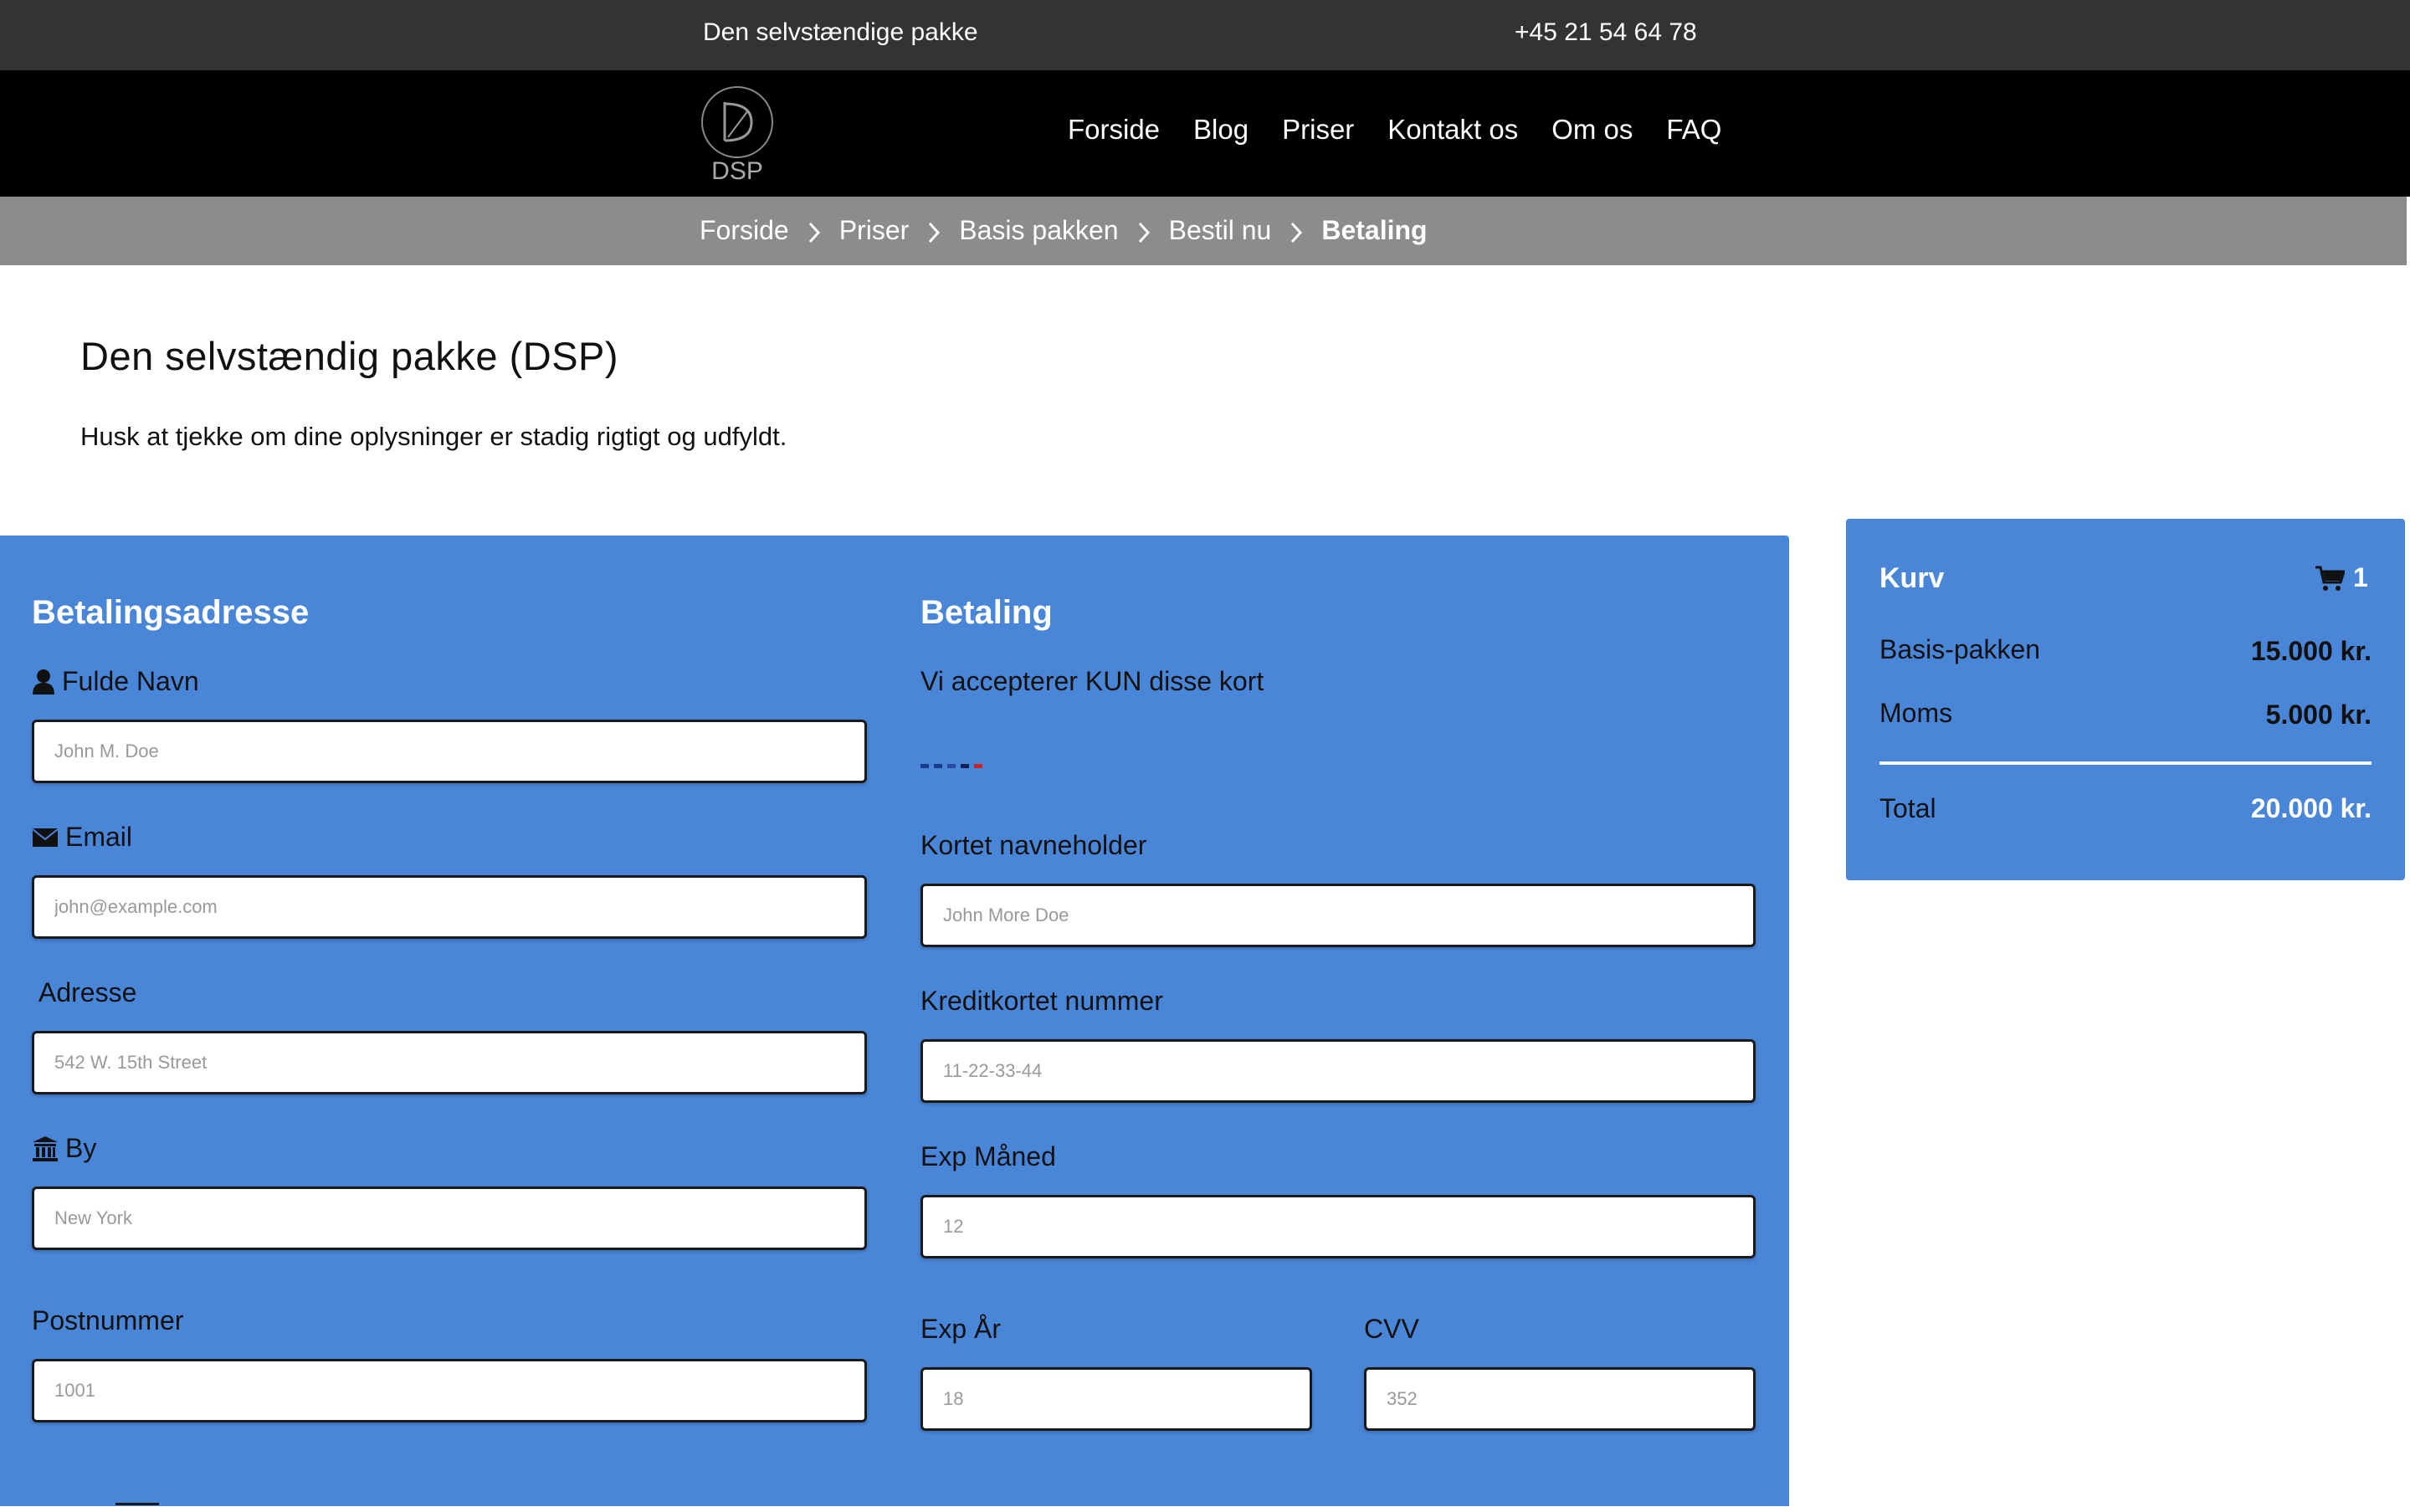 This screenshot has width=2410, height=1512. I want to click on breadcrumb-priser: Priser, so click(874, 230).